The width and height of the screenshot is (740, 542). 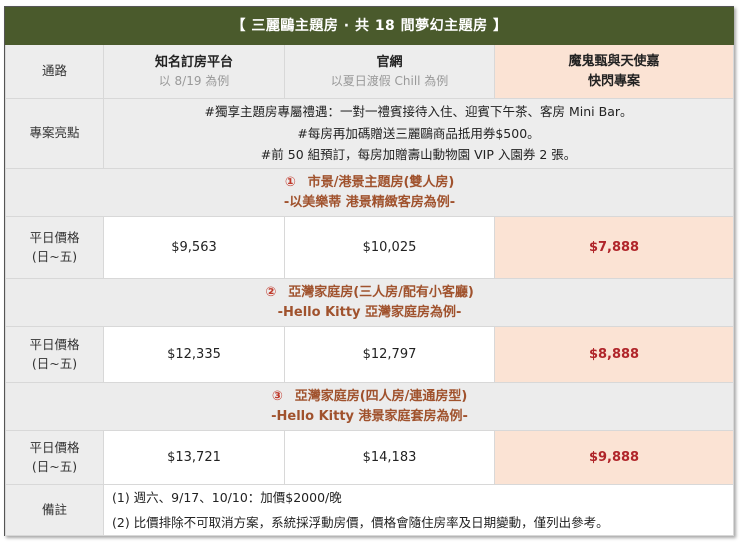 What do you see at coordinates (369, 202) in the screenshot?
I see `room-example: -以美樂蒂 港景精緻客房為例-` at bounding box center [369, 202].